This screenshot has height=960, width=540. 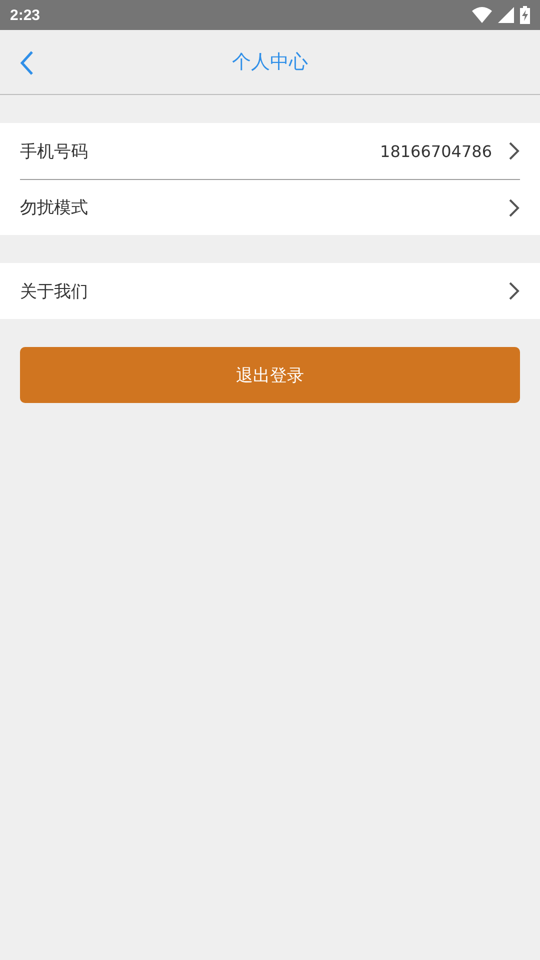 I want to click on clock-time: 2:23, so click(x=25, y=15).